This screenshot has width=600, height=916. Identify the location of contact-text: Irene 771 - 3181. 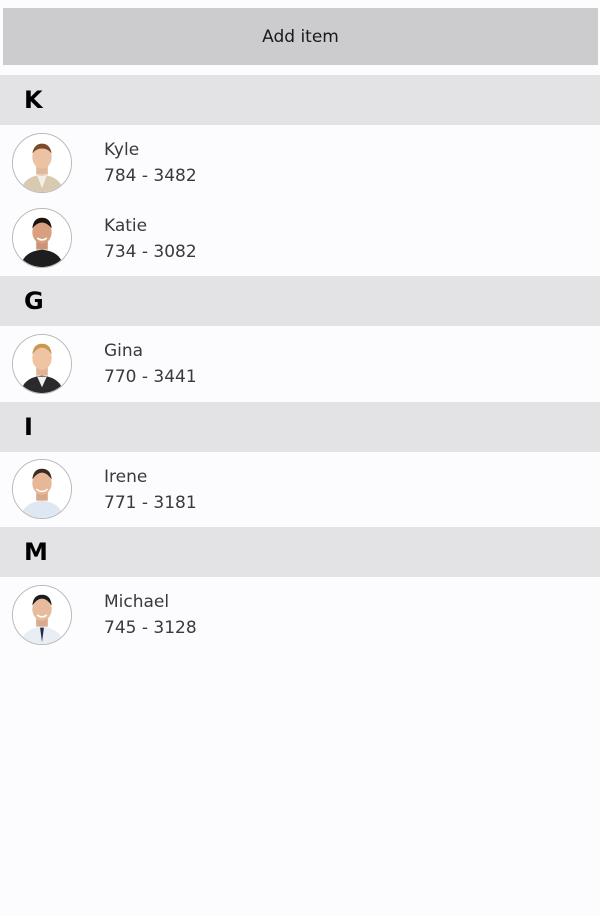
(150, 490).